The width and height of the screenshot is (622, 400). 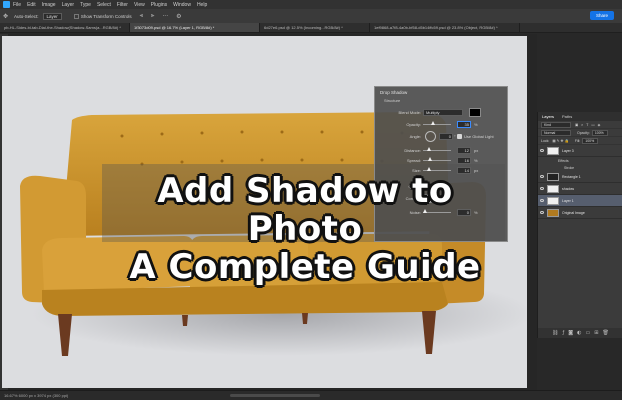 What do you see at coordinates (437, 159) in the screenshot?
I see `spread-slider` at bounding box center [437, 159].